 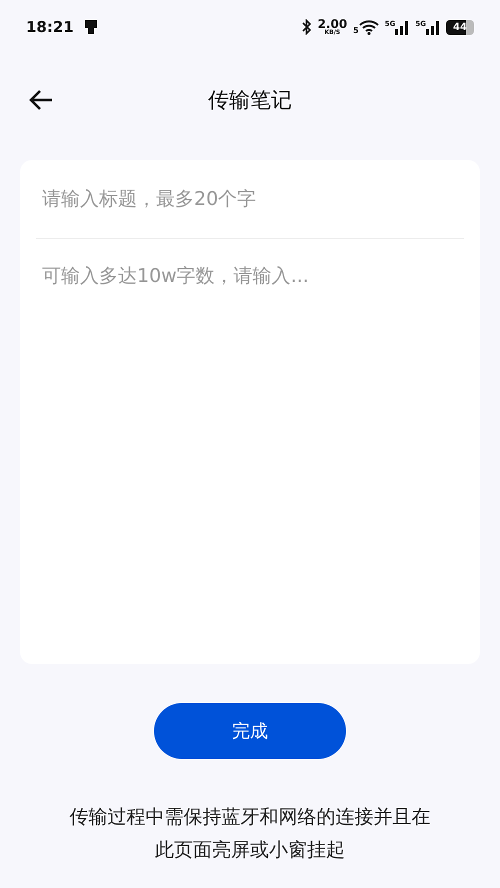 What do you see at coordinates (50, 27) in the screenshot?
I see `status-time: 18:21` at bounding box center [50, 27].